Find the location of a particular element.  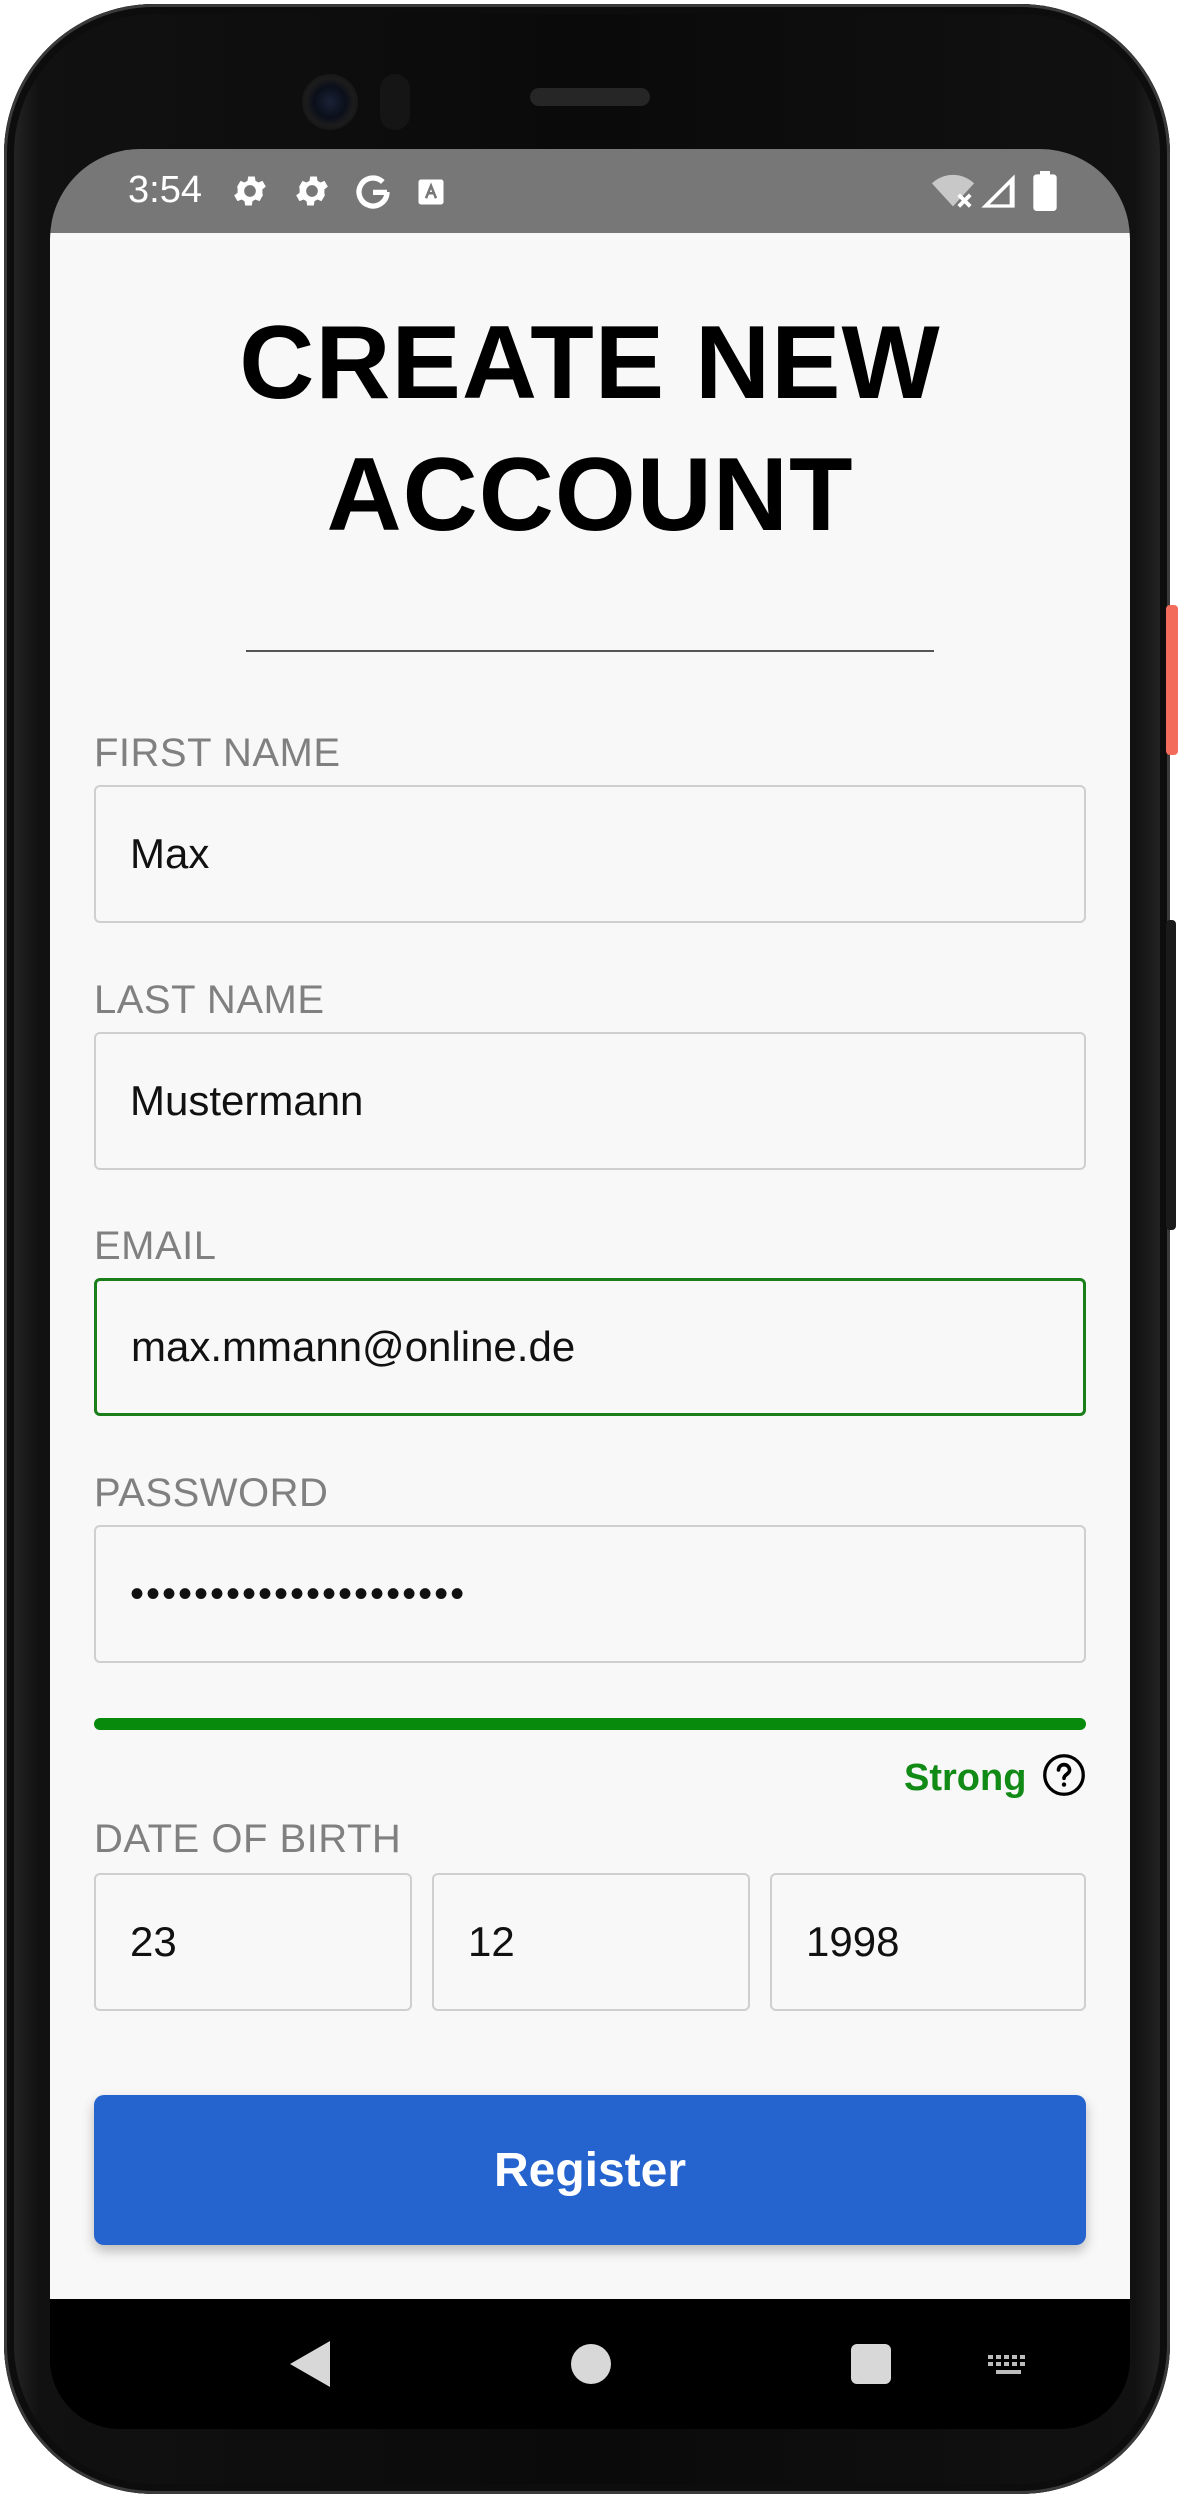

register-button: Register is located at coordinates (590, 2170).